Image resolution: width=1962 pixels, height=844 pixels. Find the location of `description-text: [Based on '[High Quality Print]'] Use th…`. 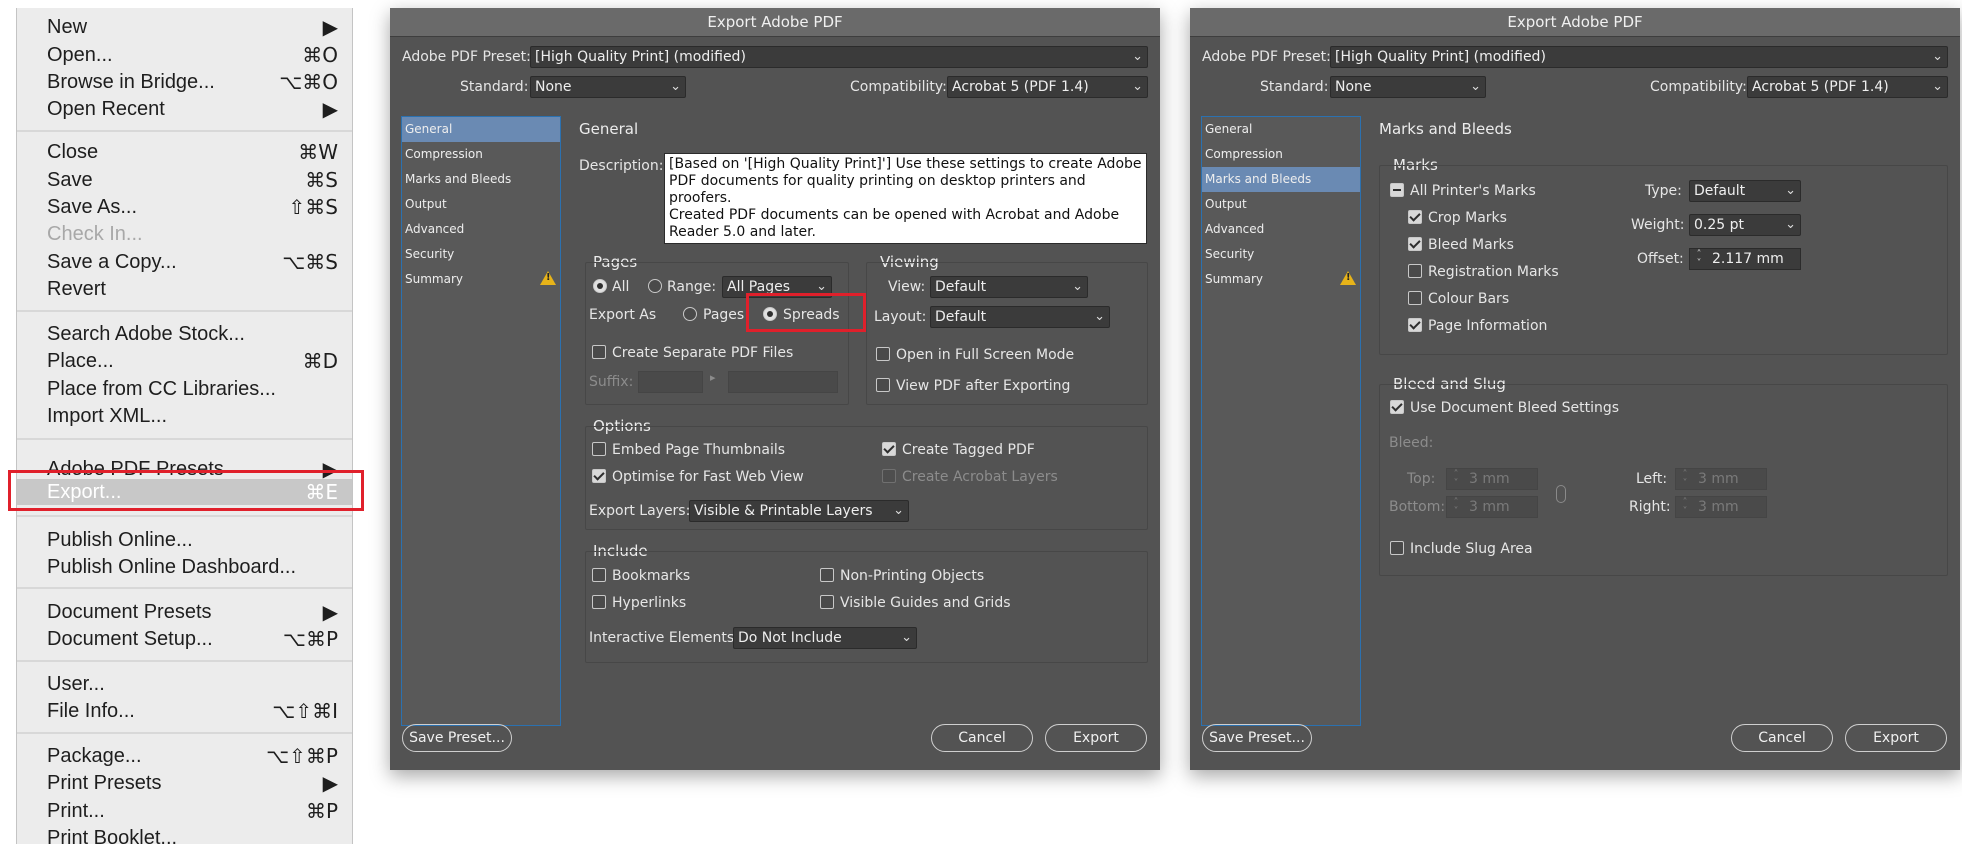

description-text: [Based on '[High Quality Print]'] Use th… is located at coordinates (905, 198).